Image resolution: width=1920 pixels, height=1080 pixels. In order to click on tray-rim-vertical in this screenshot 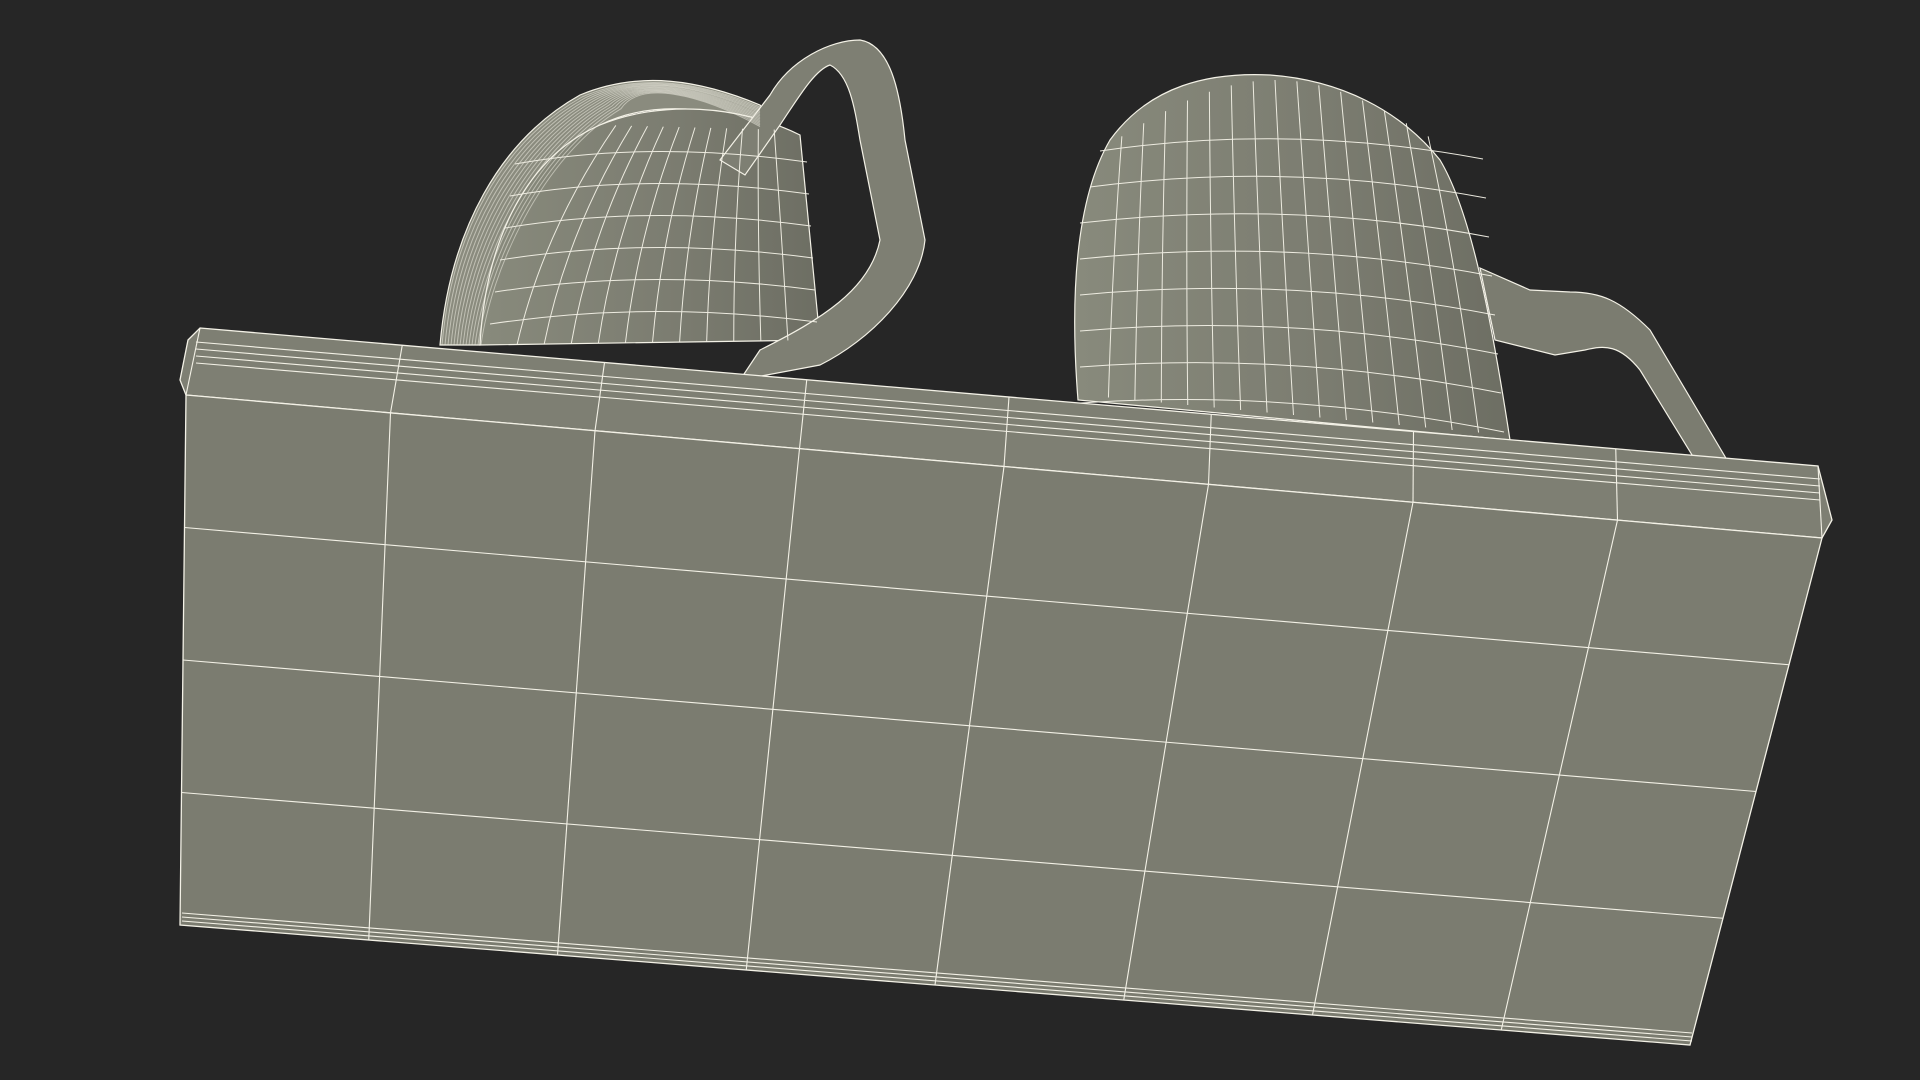, I will do `click(1413, 467)`.